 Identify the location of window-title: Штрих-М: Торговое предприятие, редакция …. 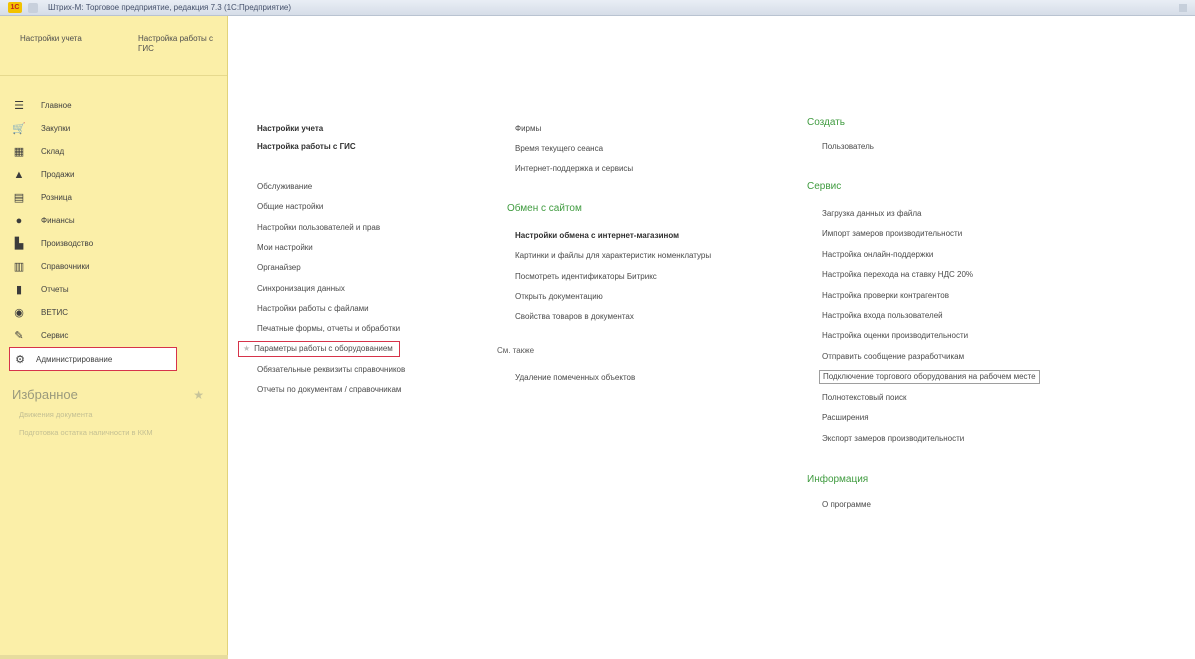
(170, 7).